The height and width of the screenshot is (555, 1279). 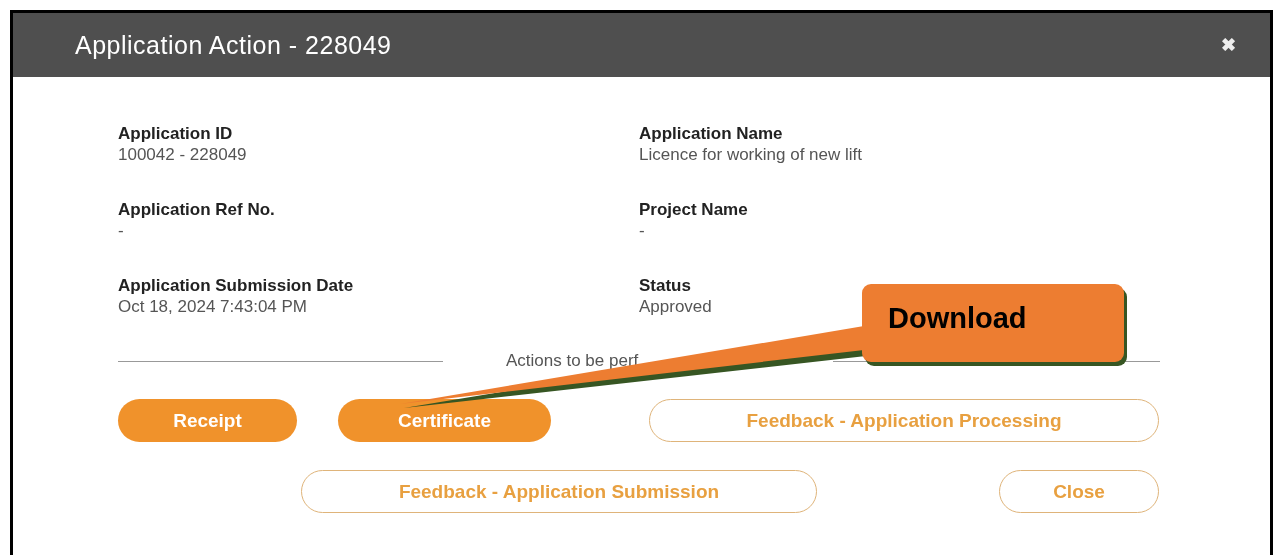 I want to click on field-label: Application Name, so click(x=711, y=133).